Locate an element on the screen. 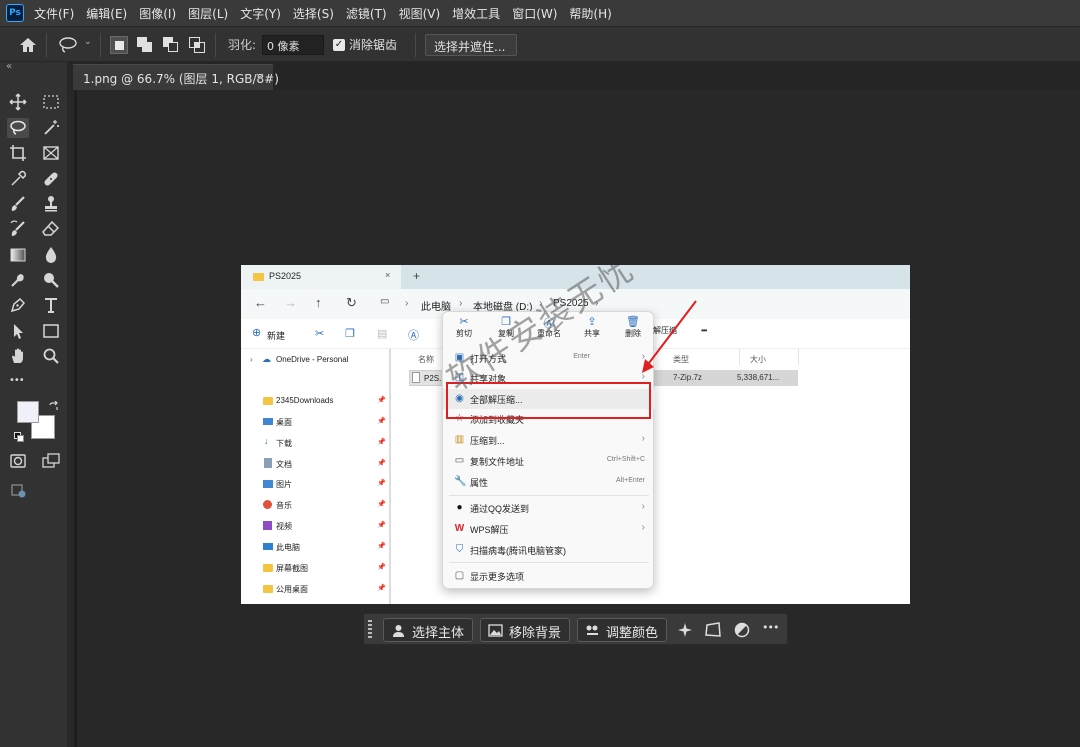 Image resolution: width=1080 pixels, height=747 pixels. menu-wps-extract: W WPS解压 › is located at coordinates (549, 529).